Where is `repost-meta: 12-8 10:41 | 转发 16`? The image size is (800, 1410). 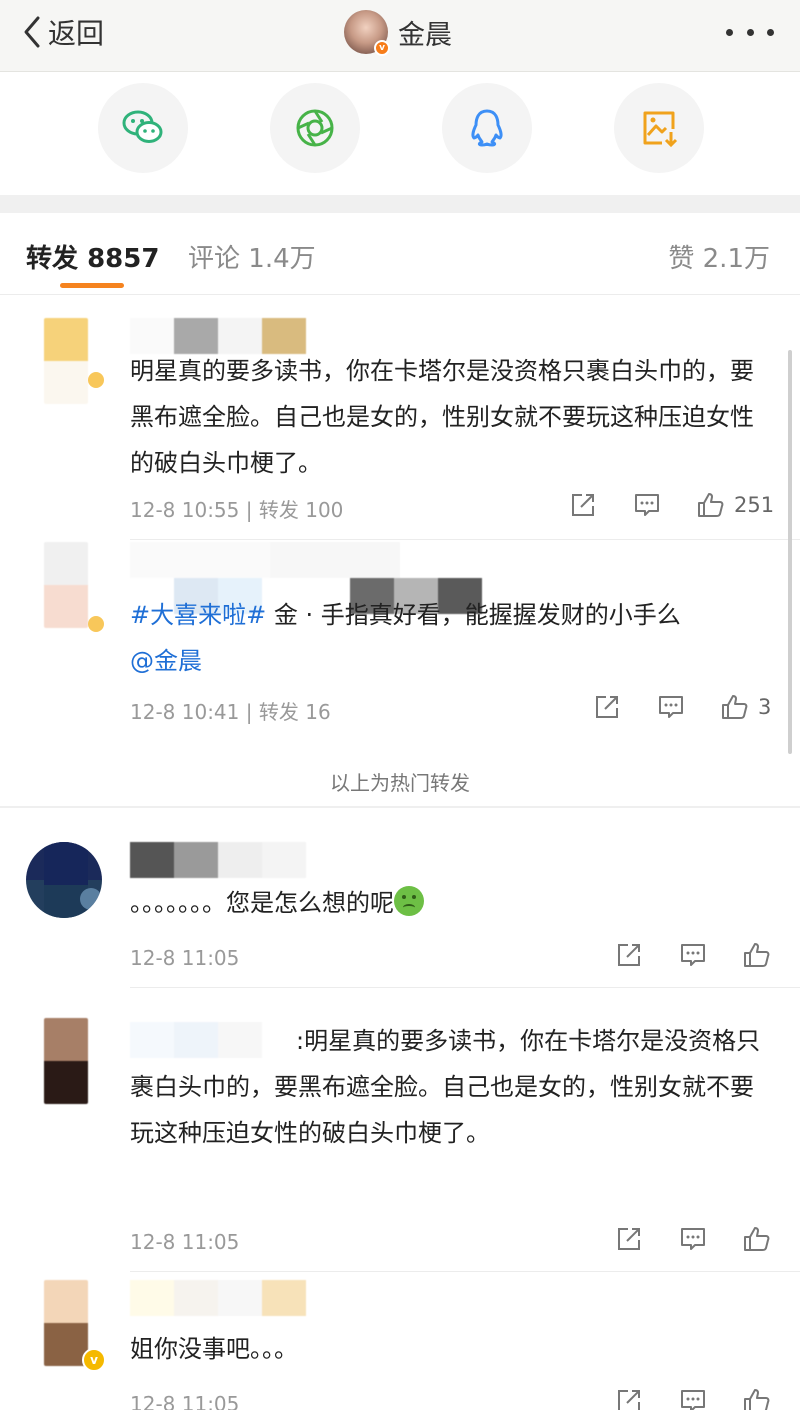 repost-meta: 12-8 10:41 | 转发 16 is located at coordinates (230, 710).